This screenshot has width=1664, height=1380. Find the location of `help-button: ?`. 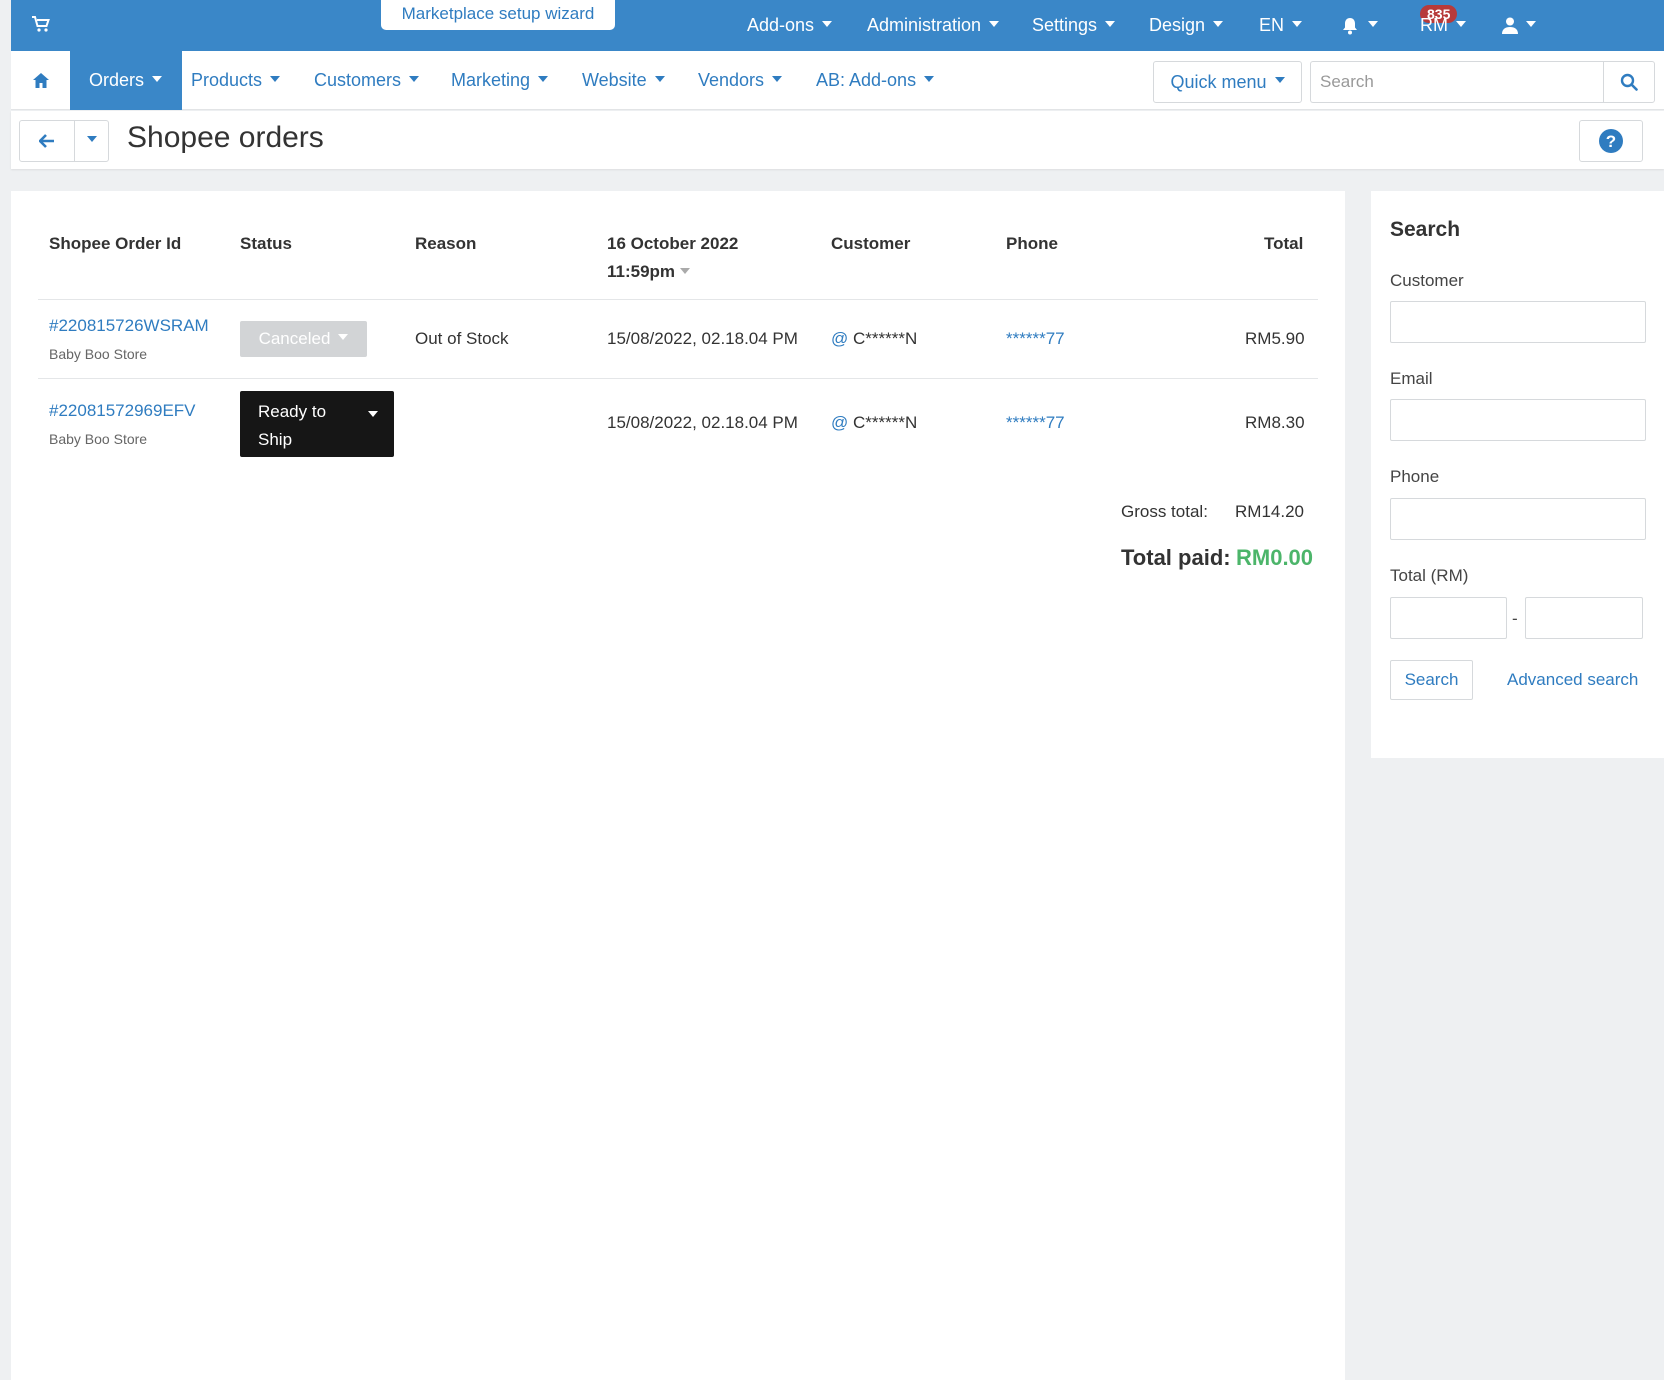

help-button: ? is located at coordinates (1611, 141).